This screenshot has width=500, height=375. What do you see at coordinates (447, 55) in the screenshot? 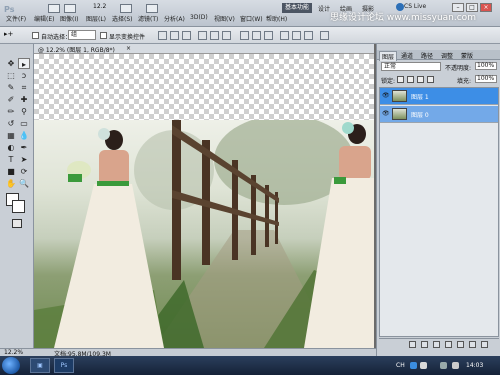
I see `tab-adjustments: 调整` at bounding box center [447, 55].